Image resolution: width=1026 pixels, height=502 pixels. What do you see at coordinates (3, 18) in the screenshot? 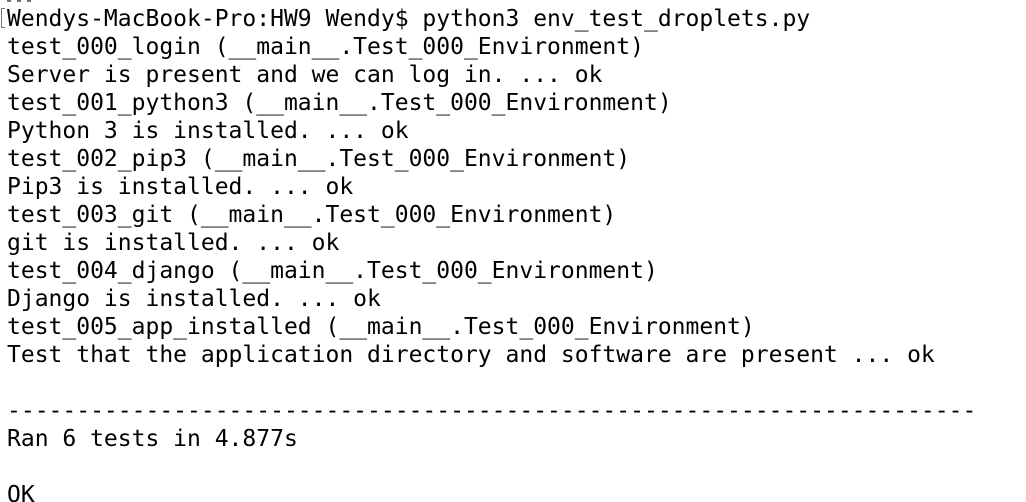
I see `selection-marker` at bounding box center [3, 18].